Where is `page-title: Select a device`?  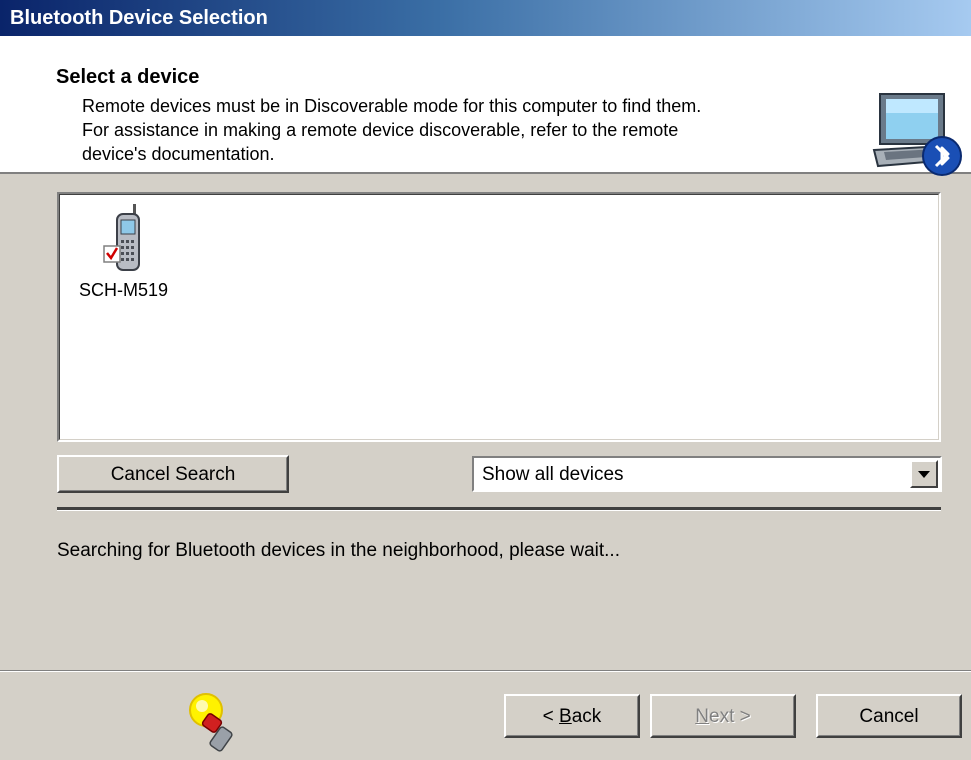 page-title: Select a device is located at coordinates (128, 77).